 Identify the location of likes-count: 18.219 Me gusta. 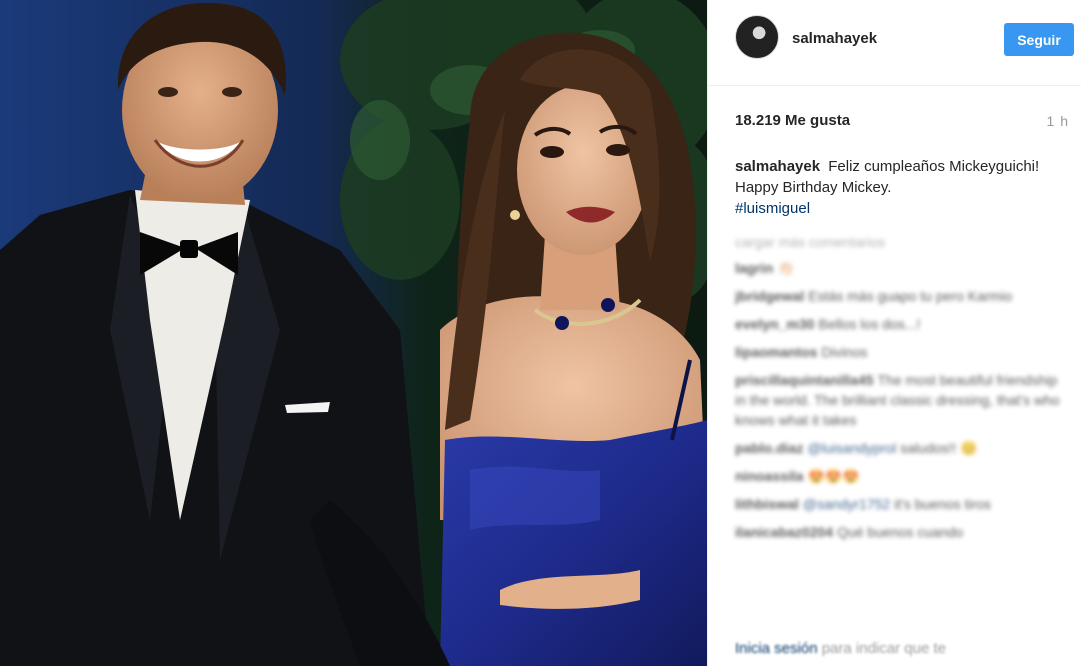
(792, 120).